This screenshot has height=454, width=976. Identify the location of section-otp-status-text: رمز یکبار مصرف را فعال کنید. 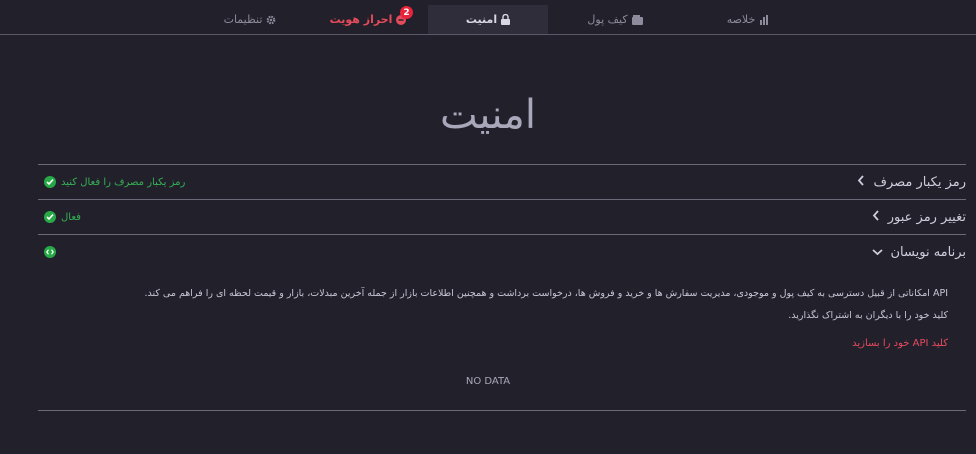
(123, 182).